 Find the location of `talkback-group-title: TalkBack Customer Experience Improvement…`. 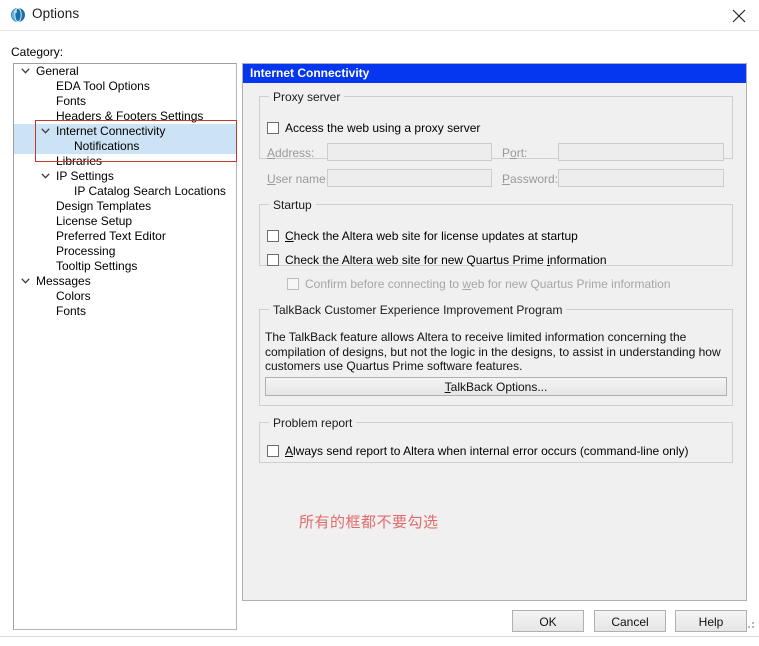

talkback-group-title: TalkBack Customer Experience Improvement… is located at coordinates (418, 310).